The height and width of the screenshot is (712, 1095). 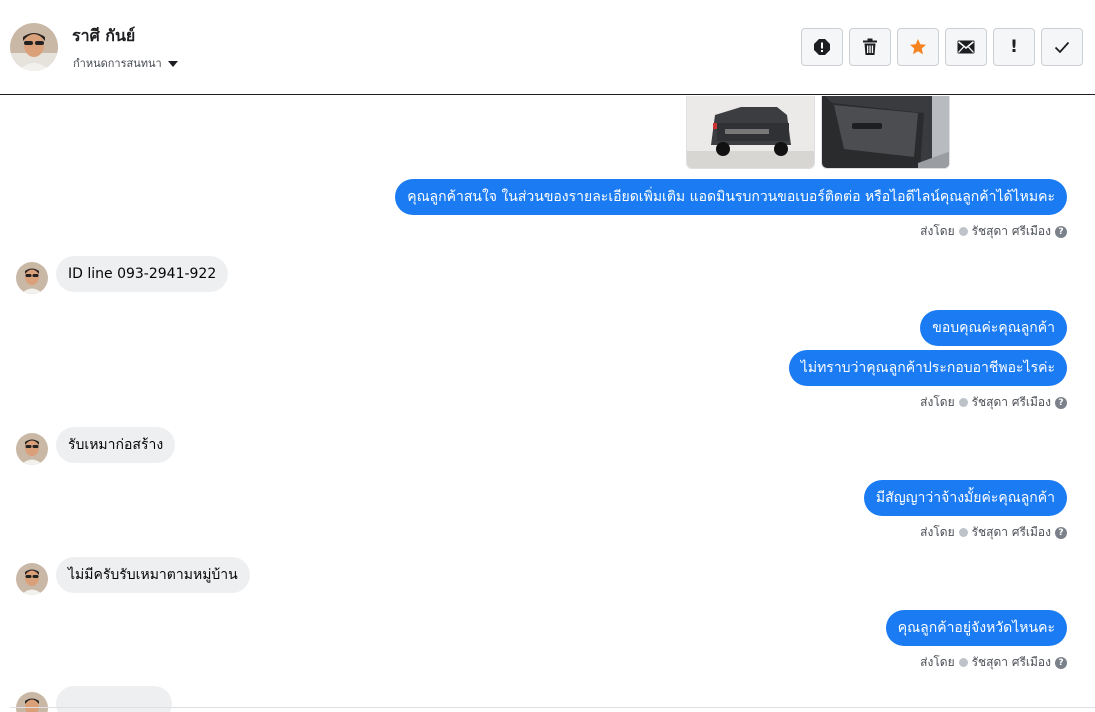 I want to click on follow-up-button: !, so click(x=1014, y=47).